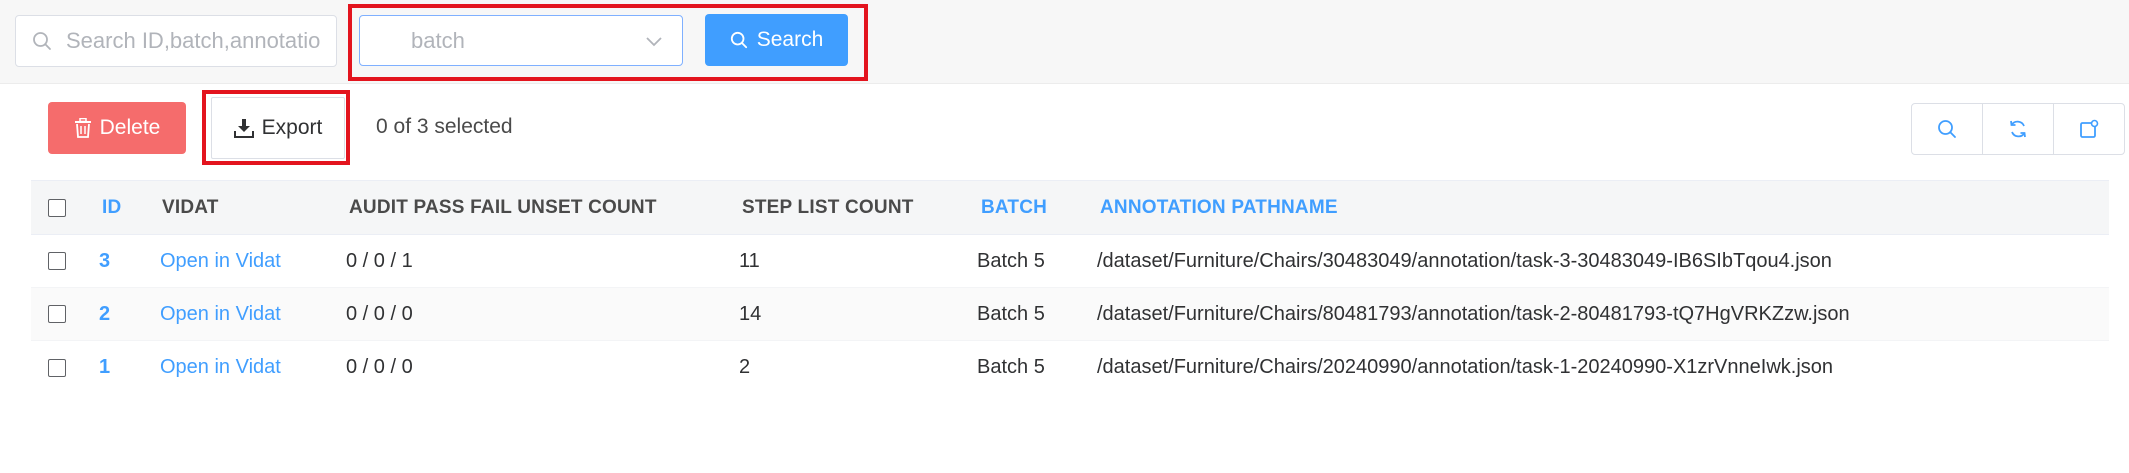 The height and width of the screenshot is (473, 2129). I want to click on search-input-wrapper, so click(176, 41).